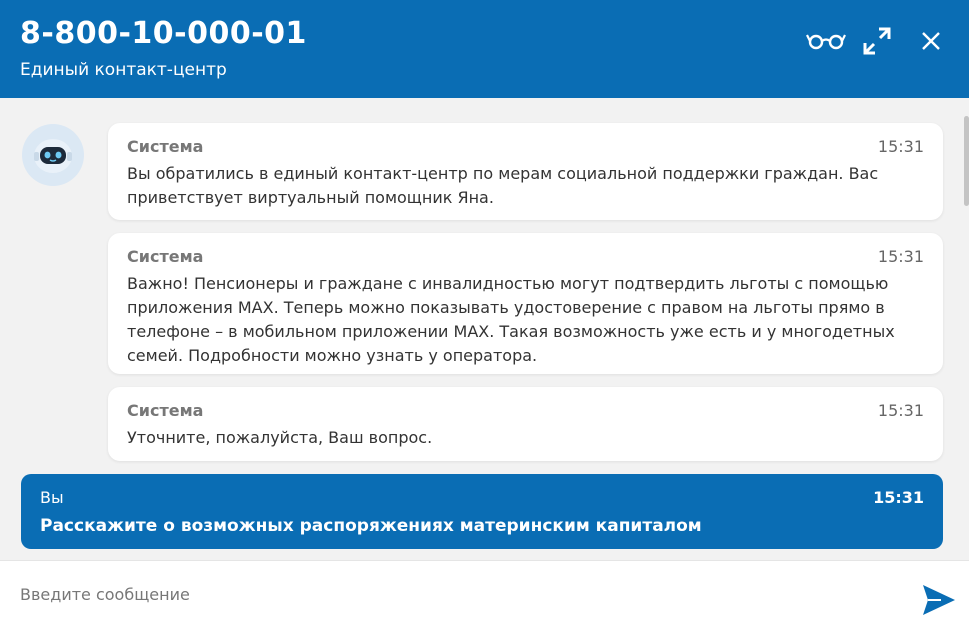 This screenshot has width=969, height=625. I want to click on accessibility-button, so click(826, 41).